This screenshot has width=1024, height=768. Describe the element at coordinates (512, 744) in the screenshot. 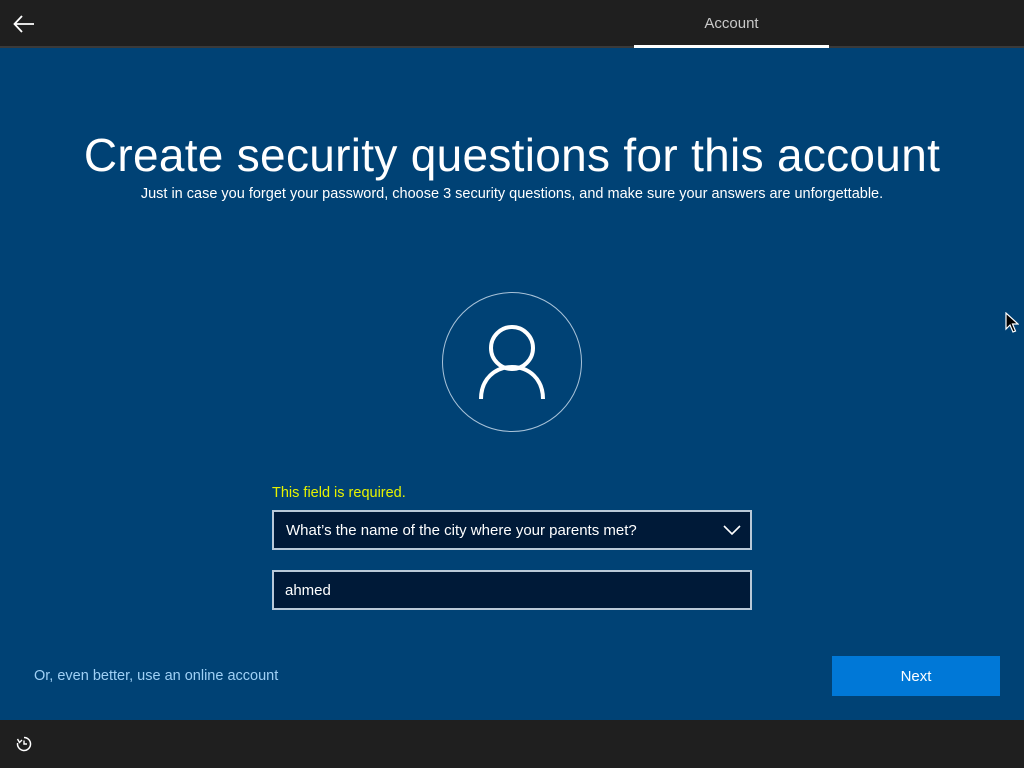

I see `bottom-bar` at that location.